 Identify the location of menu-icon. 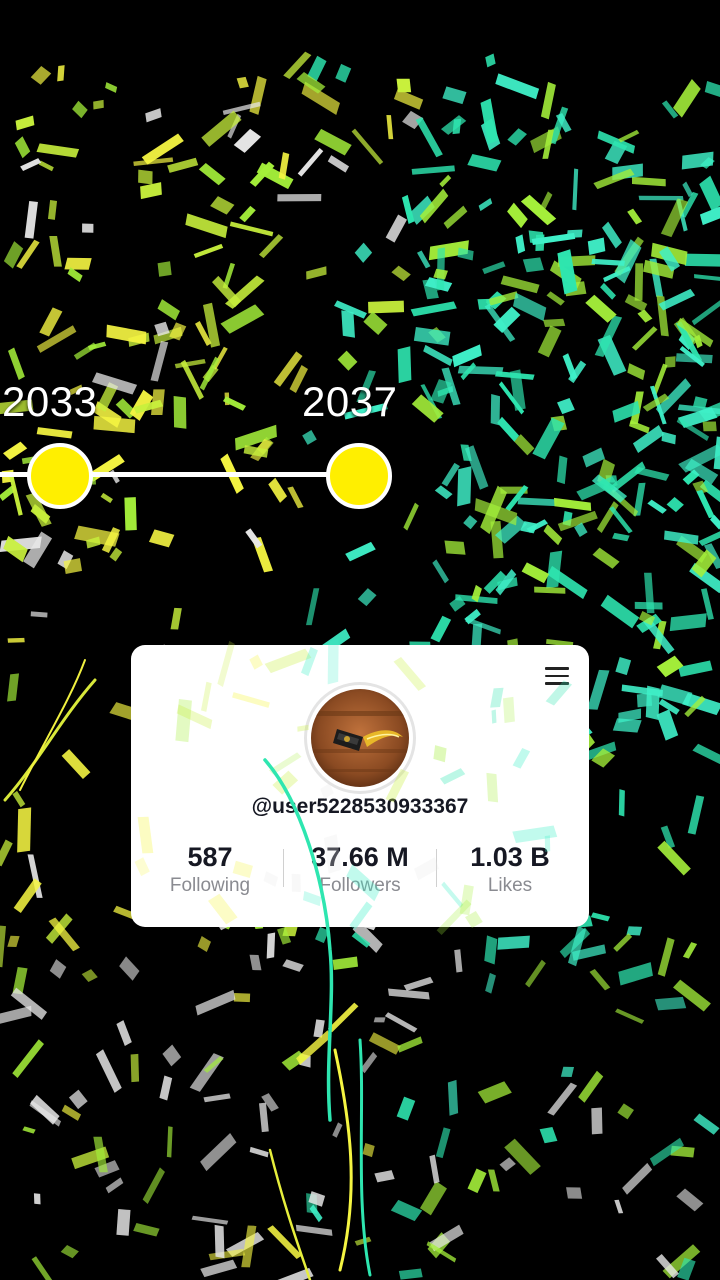
(557, 677).